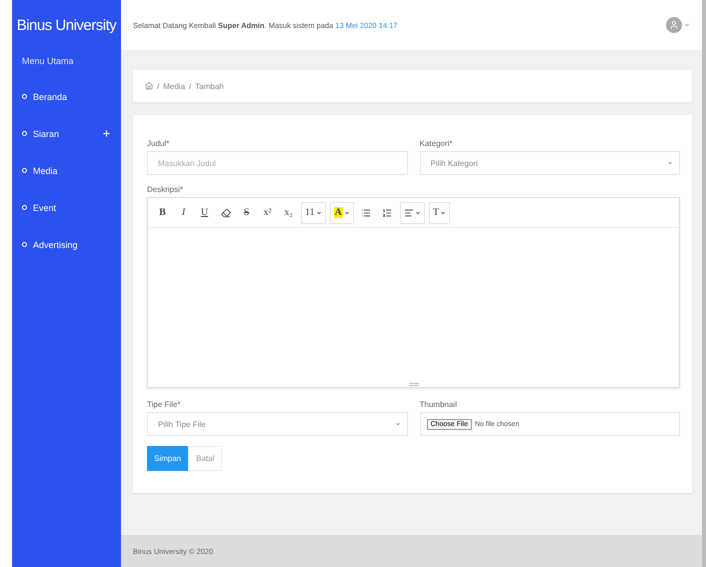 The width and height of the screenshot is (706, 567). Describe the element at coordinates (183, 213) in the screenshot. I see `format-button: I` at that location.